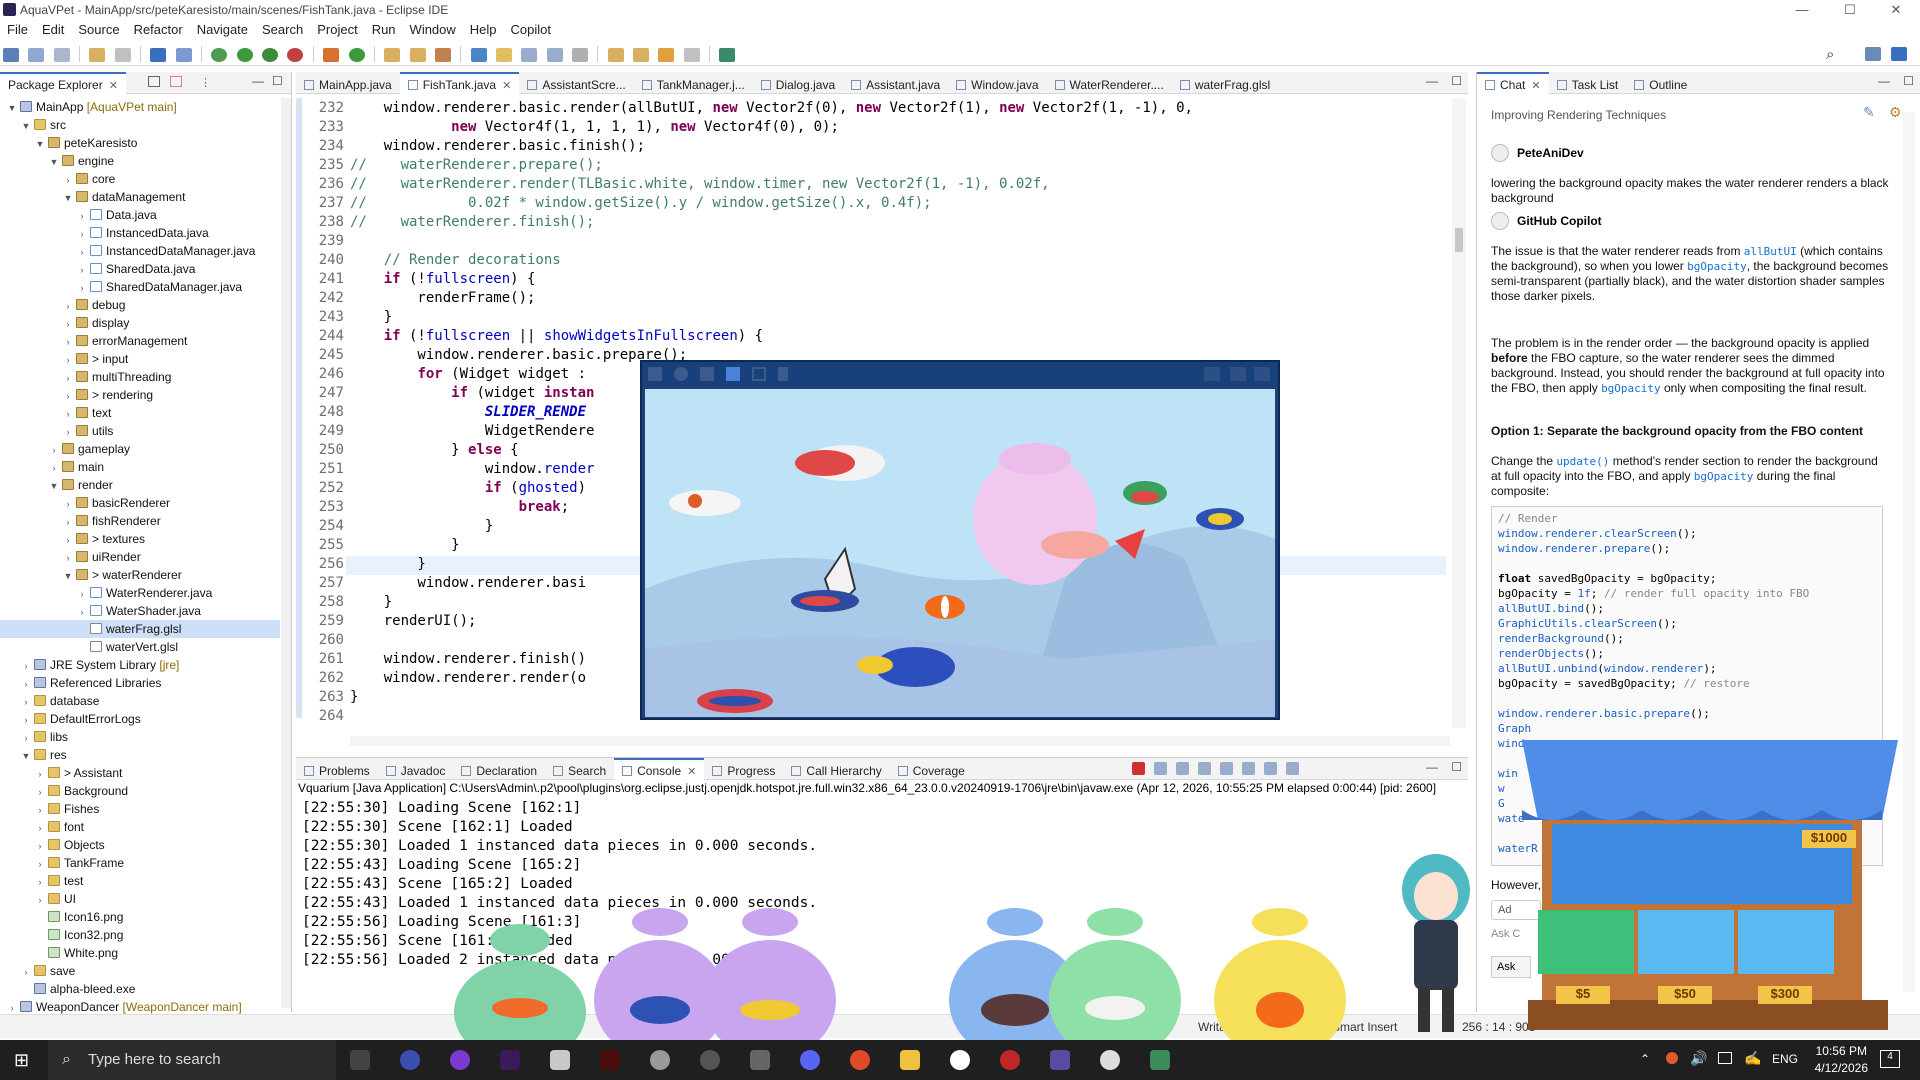 This screenshot has height=1080, width=1920. I want to click on view-menu-icon: ⋮, so click(205, 82).